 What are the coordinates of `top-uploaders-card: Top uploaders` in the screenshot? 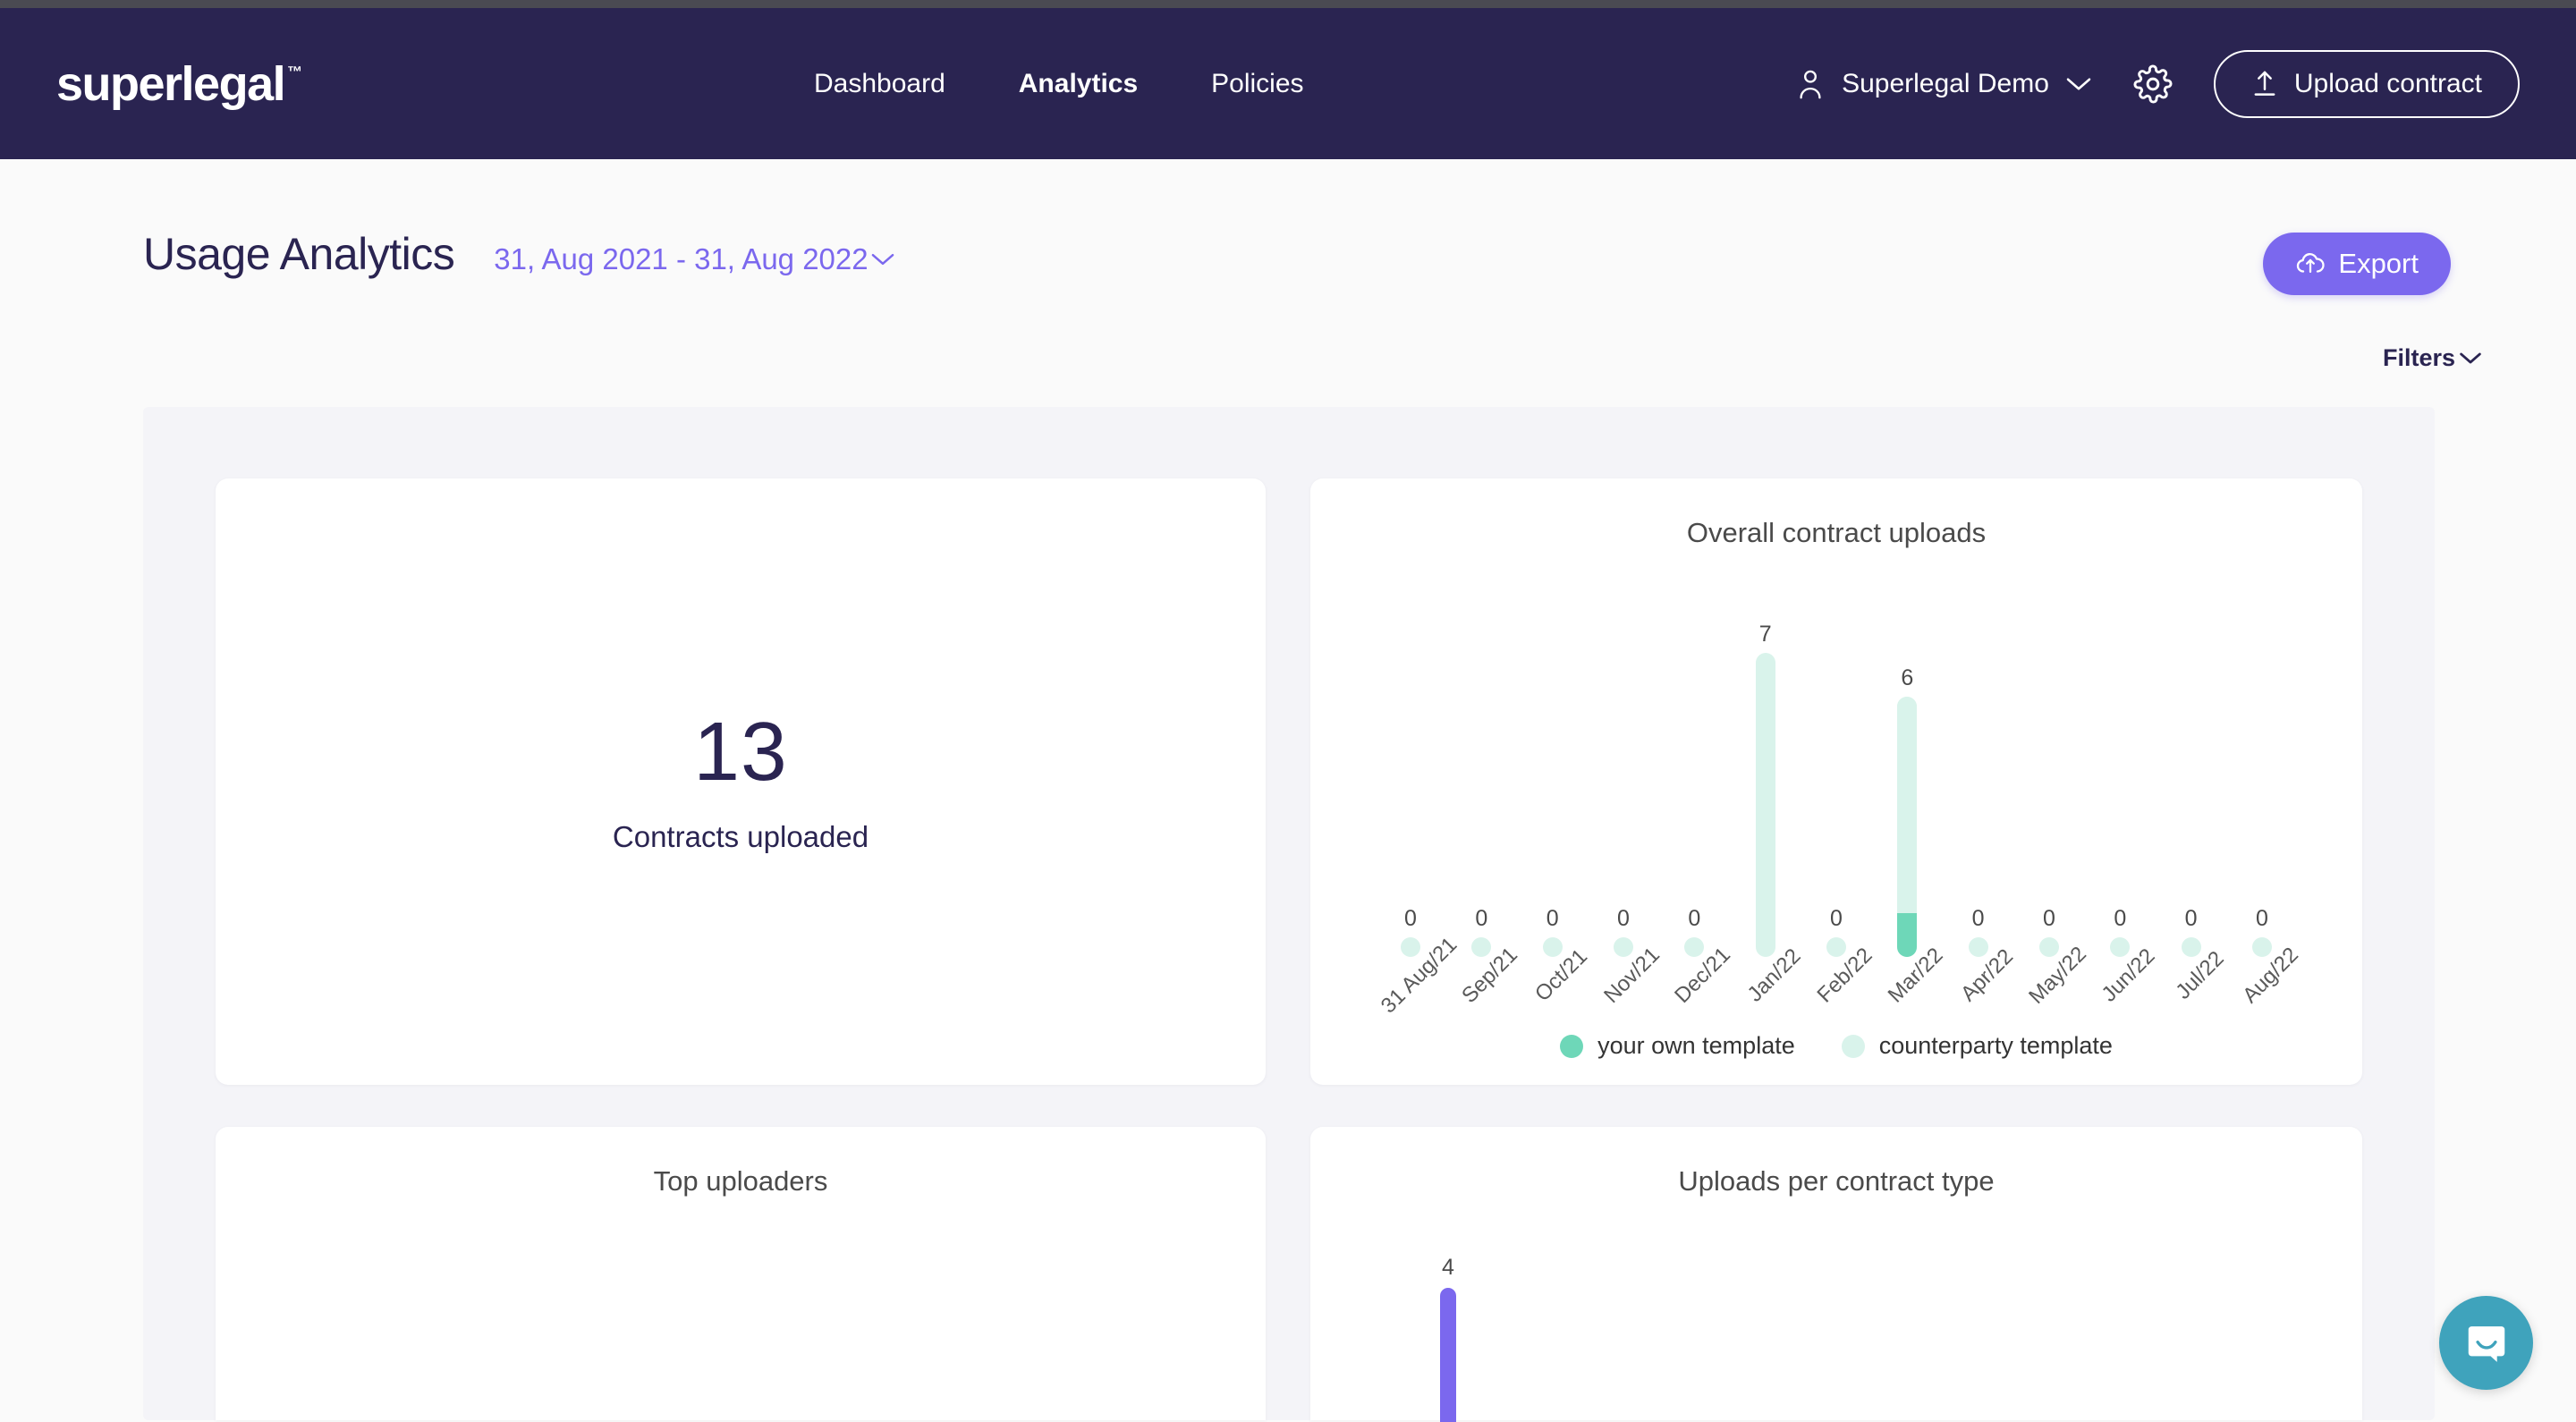 It's located at (741, 1273).